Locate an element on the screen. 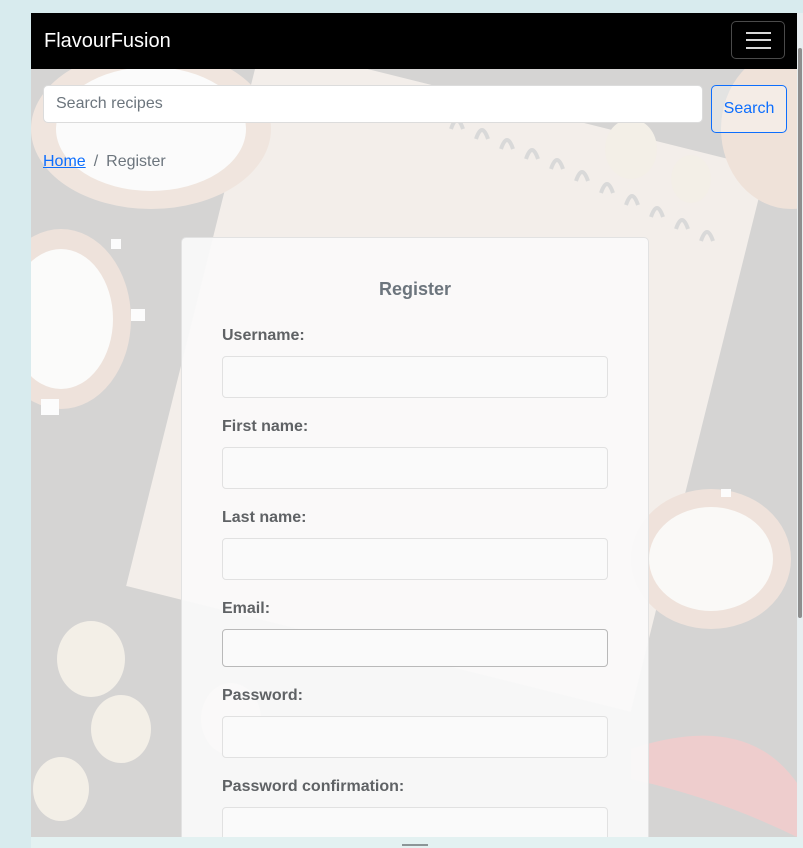 The height and width of the screenshot is (848, 803). search-button: Search is located at coordinates (749, 109).